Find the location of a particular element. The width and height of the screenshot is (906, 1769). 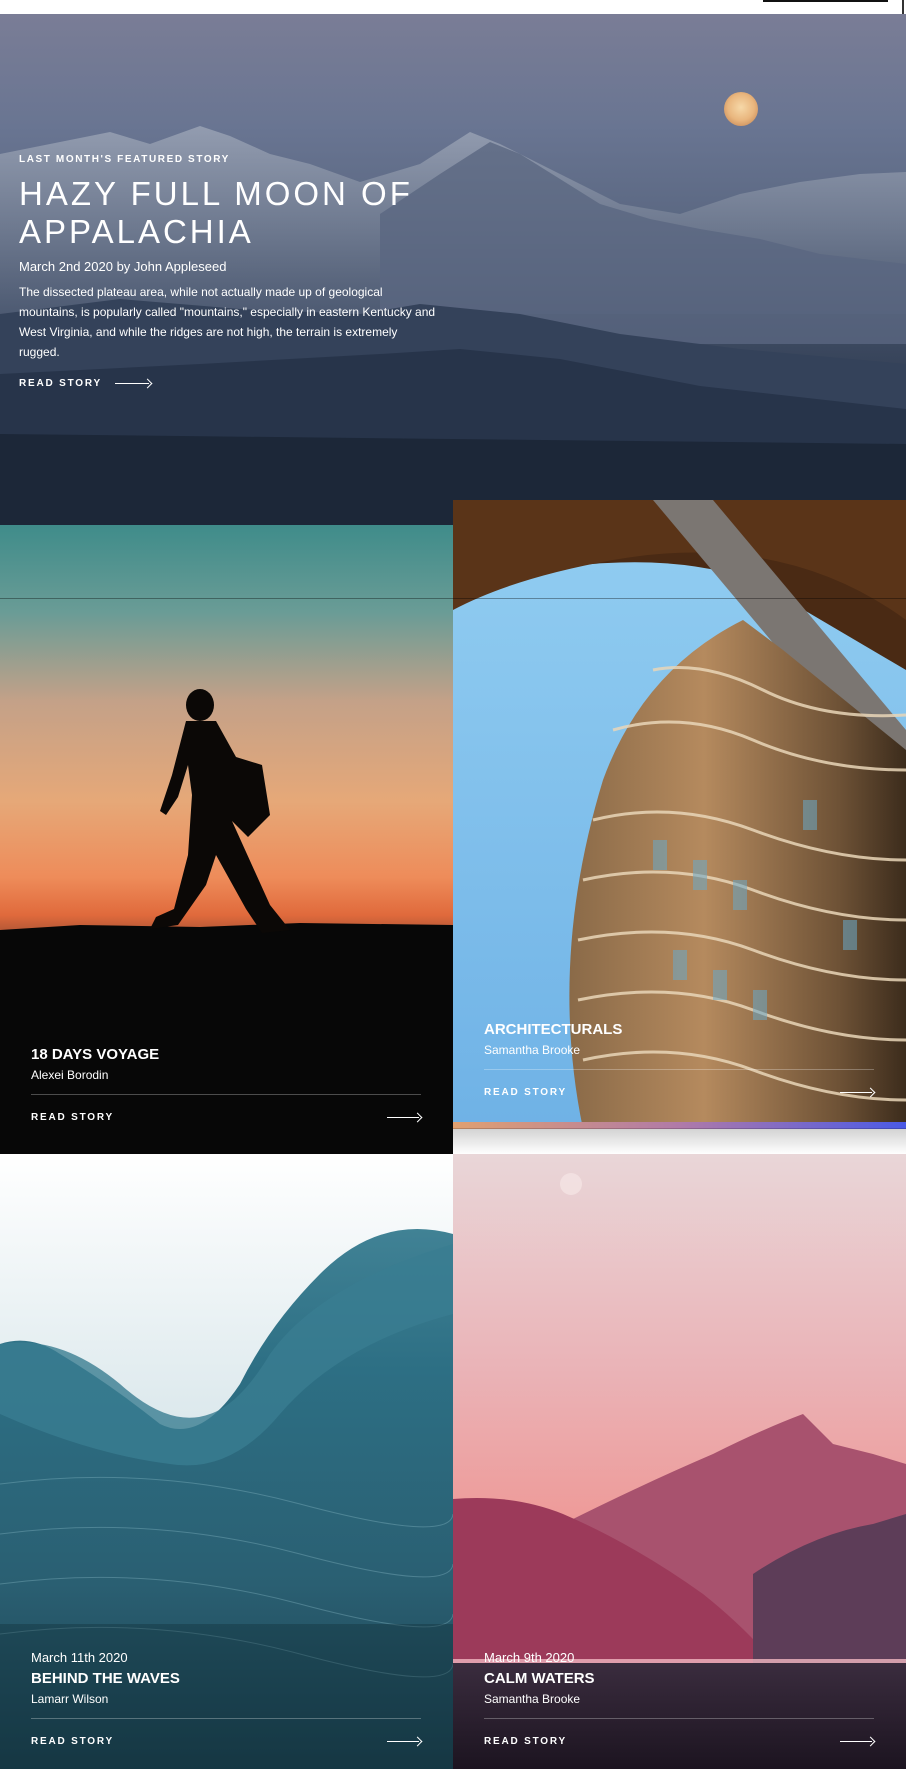

top-bar is located at coordinates (453, 7).